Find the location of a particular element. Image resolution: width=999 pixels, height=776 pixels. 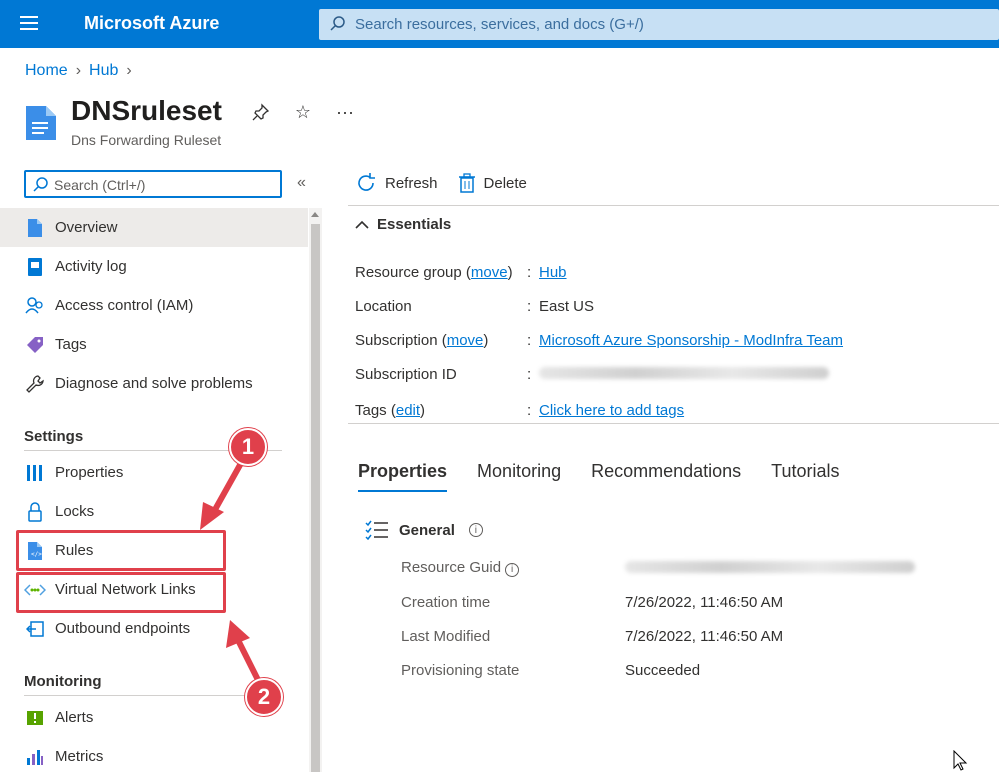

callout-badge-2: 2 is located at coordinates (264, 697).